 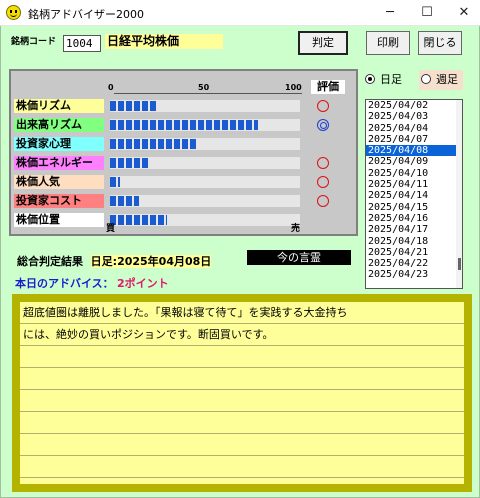 What do you see at coordinates (414, 173) in the screenshot?
I see `date-list-item: 2025/04/10` at bounding box center [414, 173].